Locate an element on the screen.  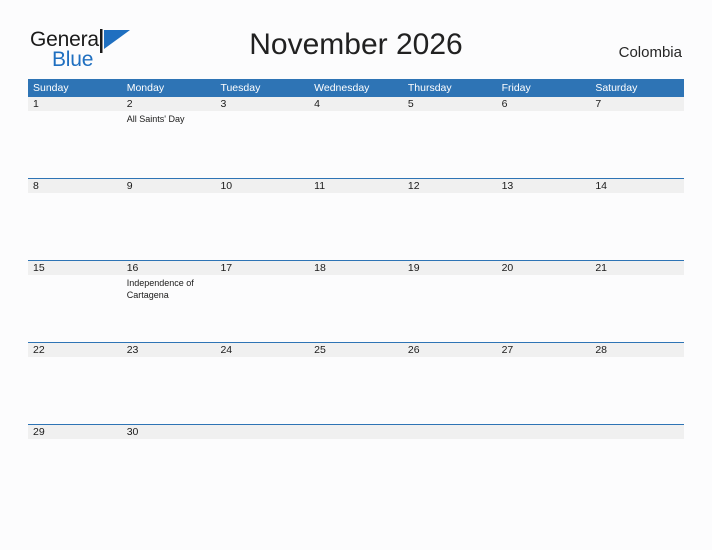
day-number: 23 is located at coordinates (132, 350).